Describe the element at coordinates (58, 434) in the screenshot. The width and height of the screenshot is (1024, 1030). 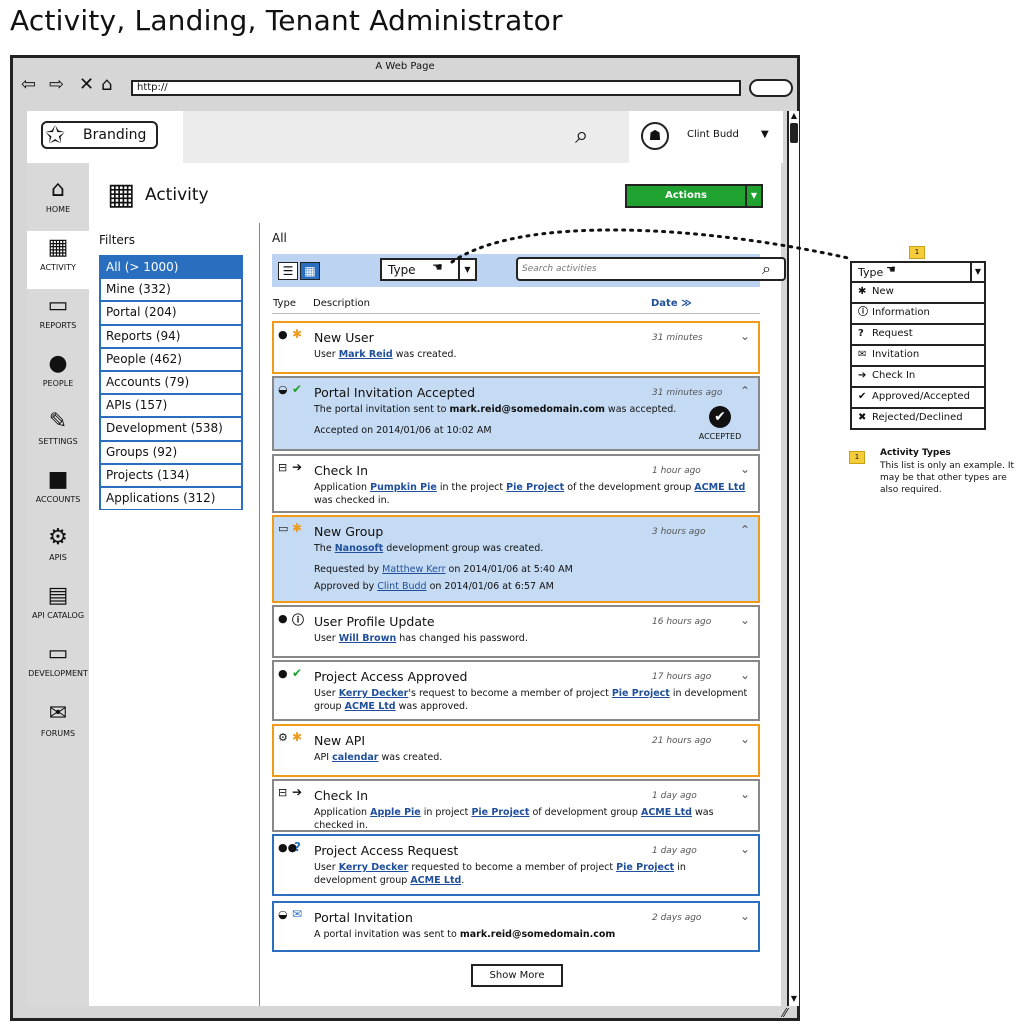
I see `nav-settings: ✎ SETTINGS` at that location.